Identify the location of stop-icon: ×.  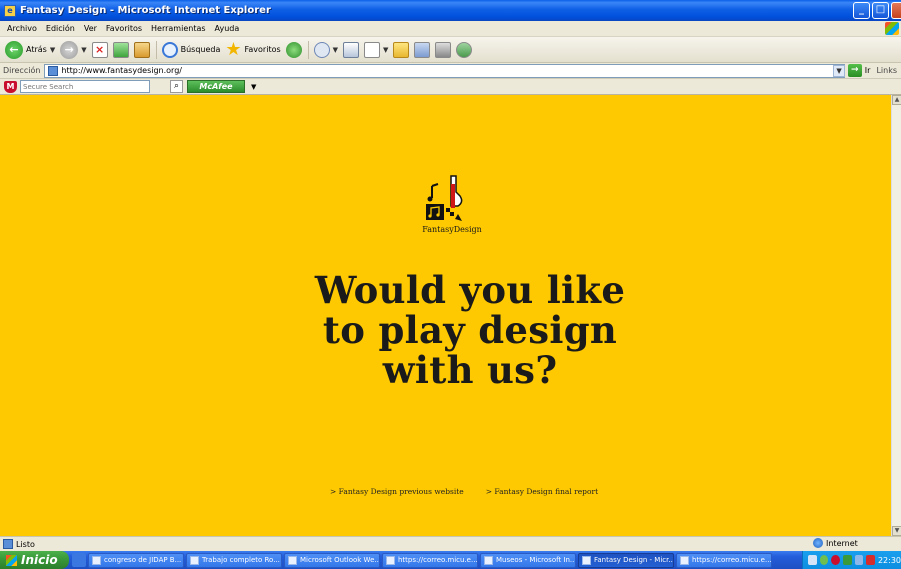
(99, 49).